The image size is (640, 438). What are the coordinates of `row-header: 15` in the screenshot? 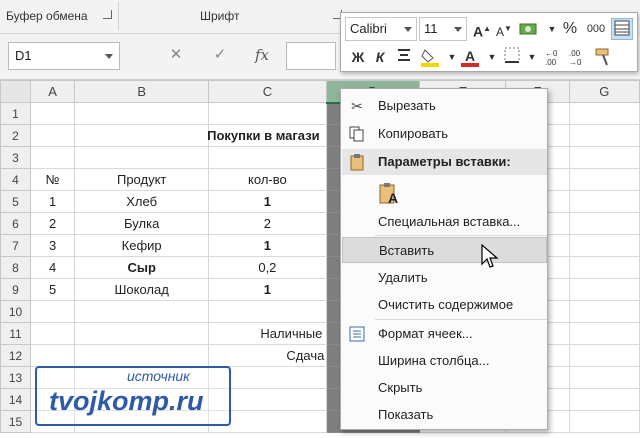 It's located at (15, 421).